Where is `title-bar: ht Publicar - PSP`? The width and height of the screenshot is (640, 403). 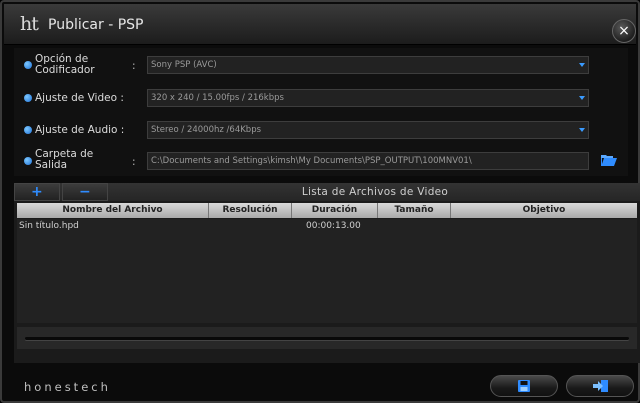 title-bar: ht Publicar - PSP is located at coordinates (320, 24).